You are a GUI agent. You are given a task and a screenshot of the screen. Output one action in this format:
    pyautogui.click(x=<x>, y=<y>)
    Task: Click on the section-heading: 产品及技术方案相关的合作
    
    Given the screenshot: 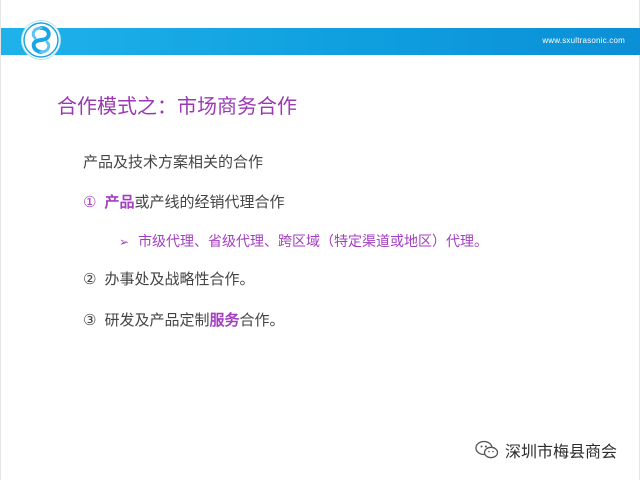 What is the action you would take?
    pyautogui.click(x=173, y=162)
    